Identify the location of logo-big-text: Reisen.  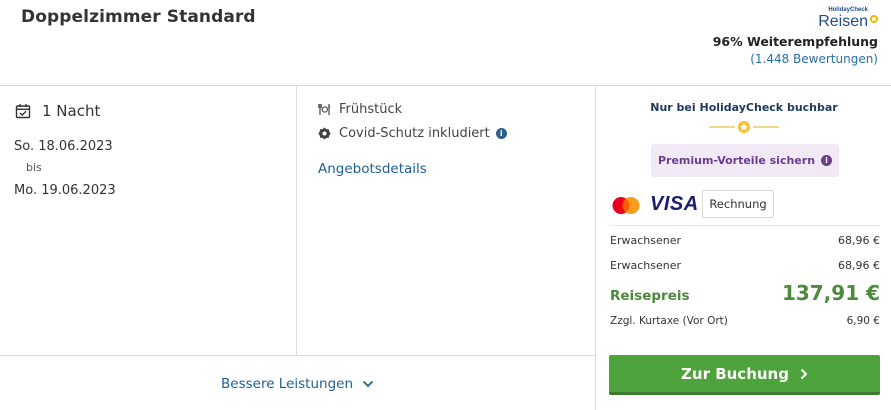
(843, 21).